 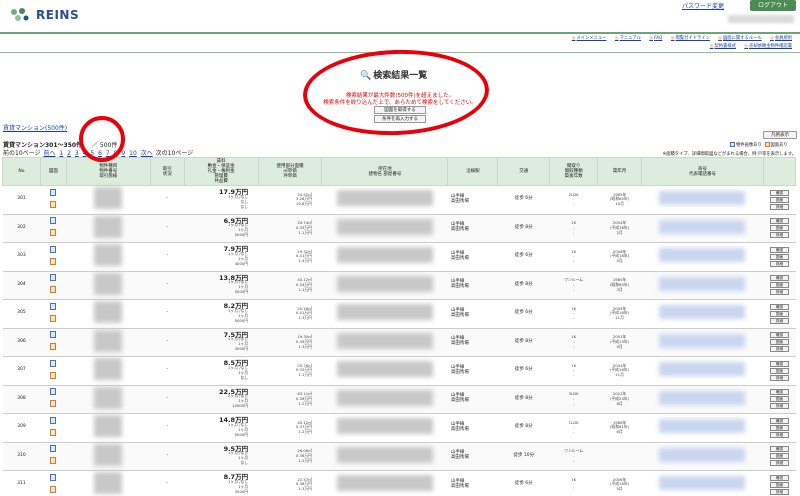 I want to click on row-price-cell: 9.5万円 1ヶ月 /なし 1ヶ月 なし, so click(x=221, y=456).